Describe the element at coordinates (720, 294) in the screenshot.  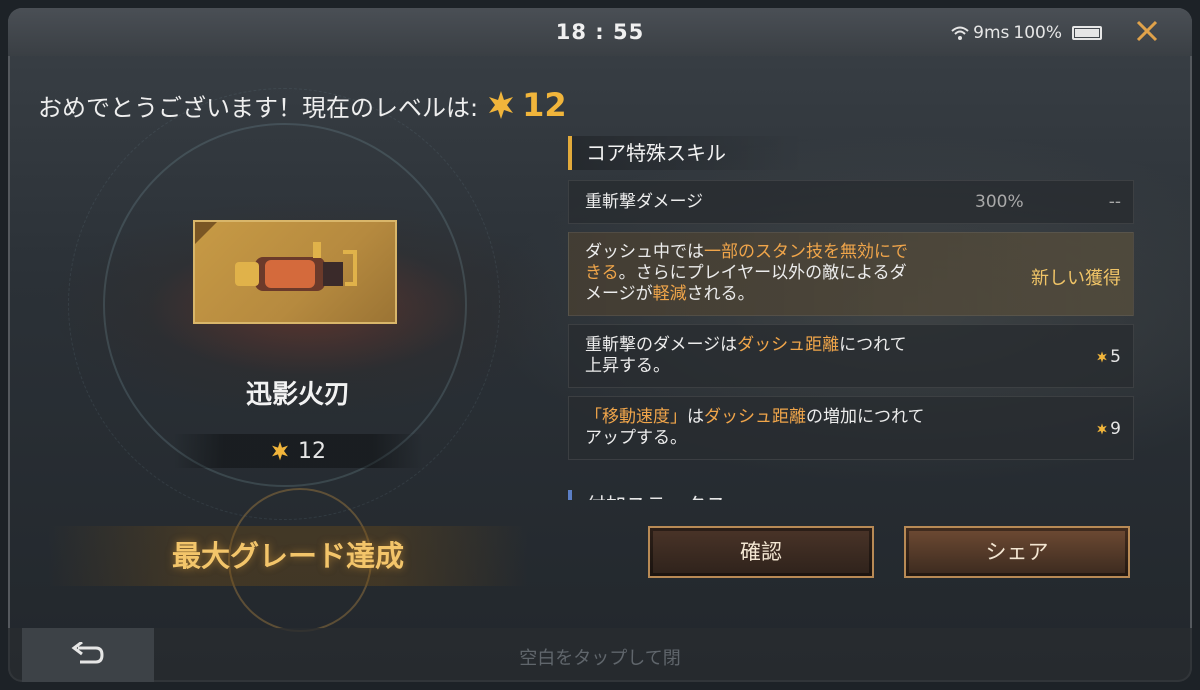
I see `text: される。` at that location.